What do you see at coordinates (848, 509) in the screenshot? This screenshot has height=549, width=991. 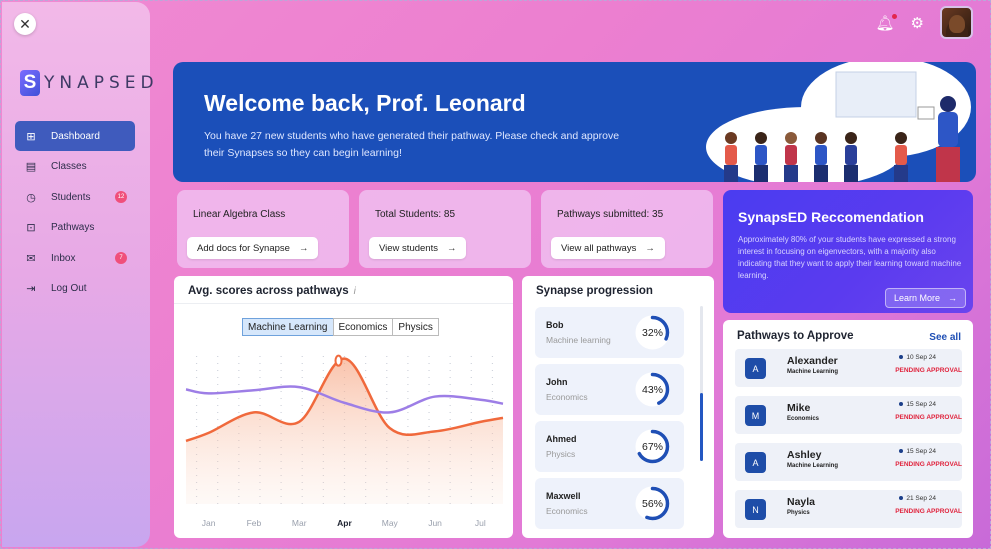 I see `approve-row: N Nayla Physics 21 Sep 24 PENDING APPROVAL` at bounding box center [848, 509].